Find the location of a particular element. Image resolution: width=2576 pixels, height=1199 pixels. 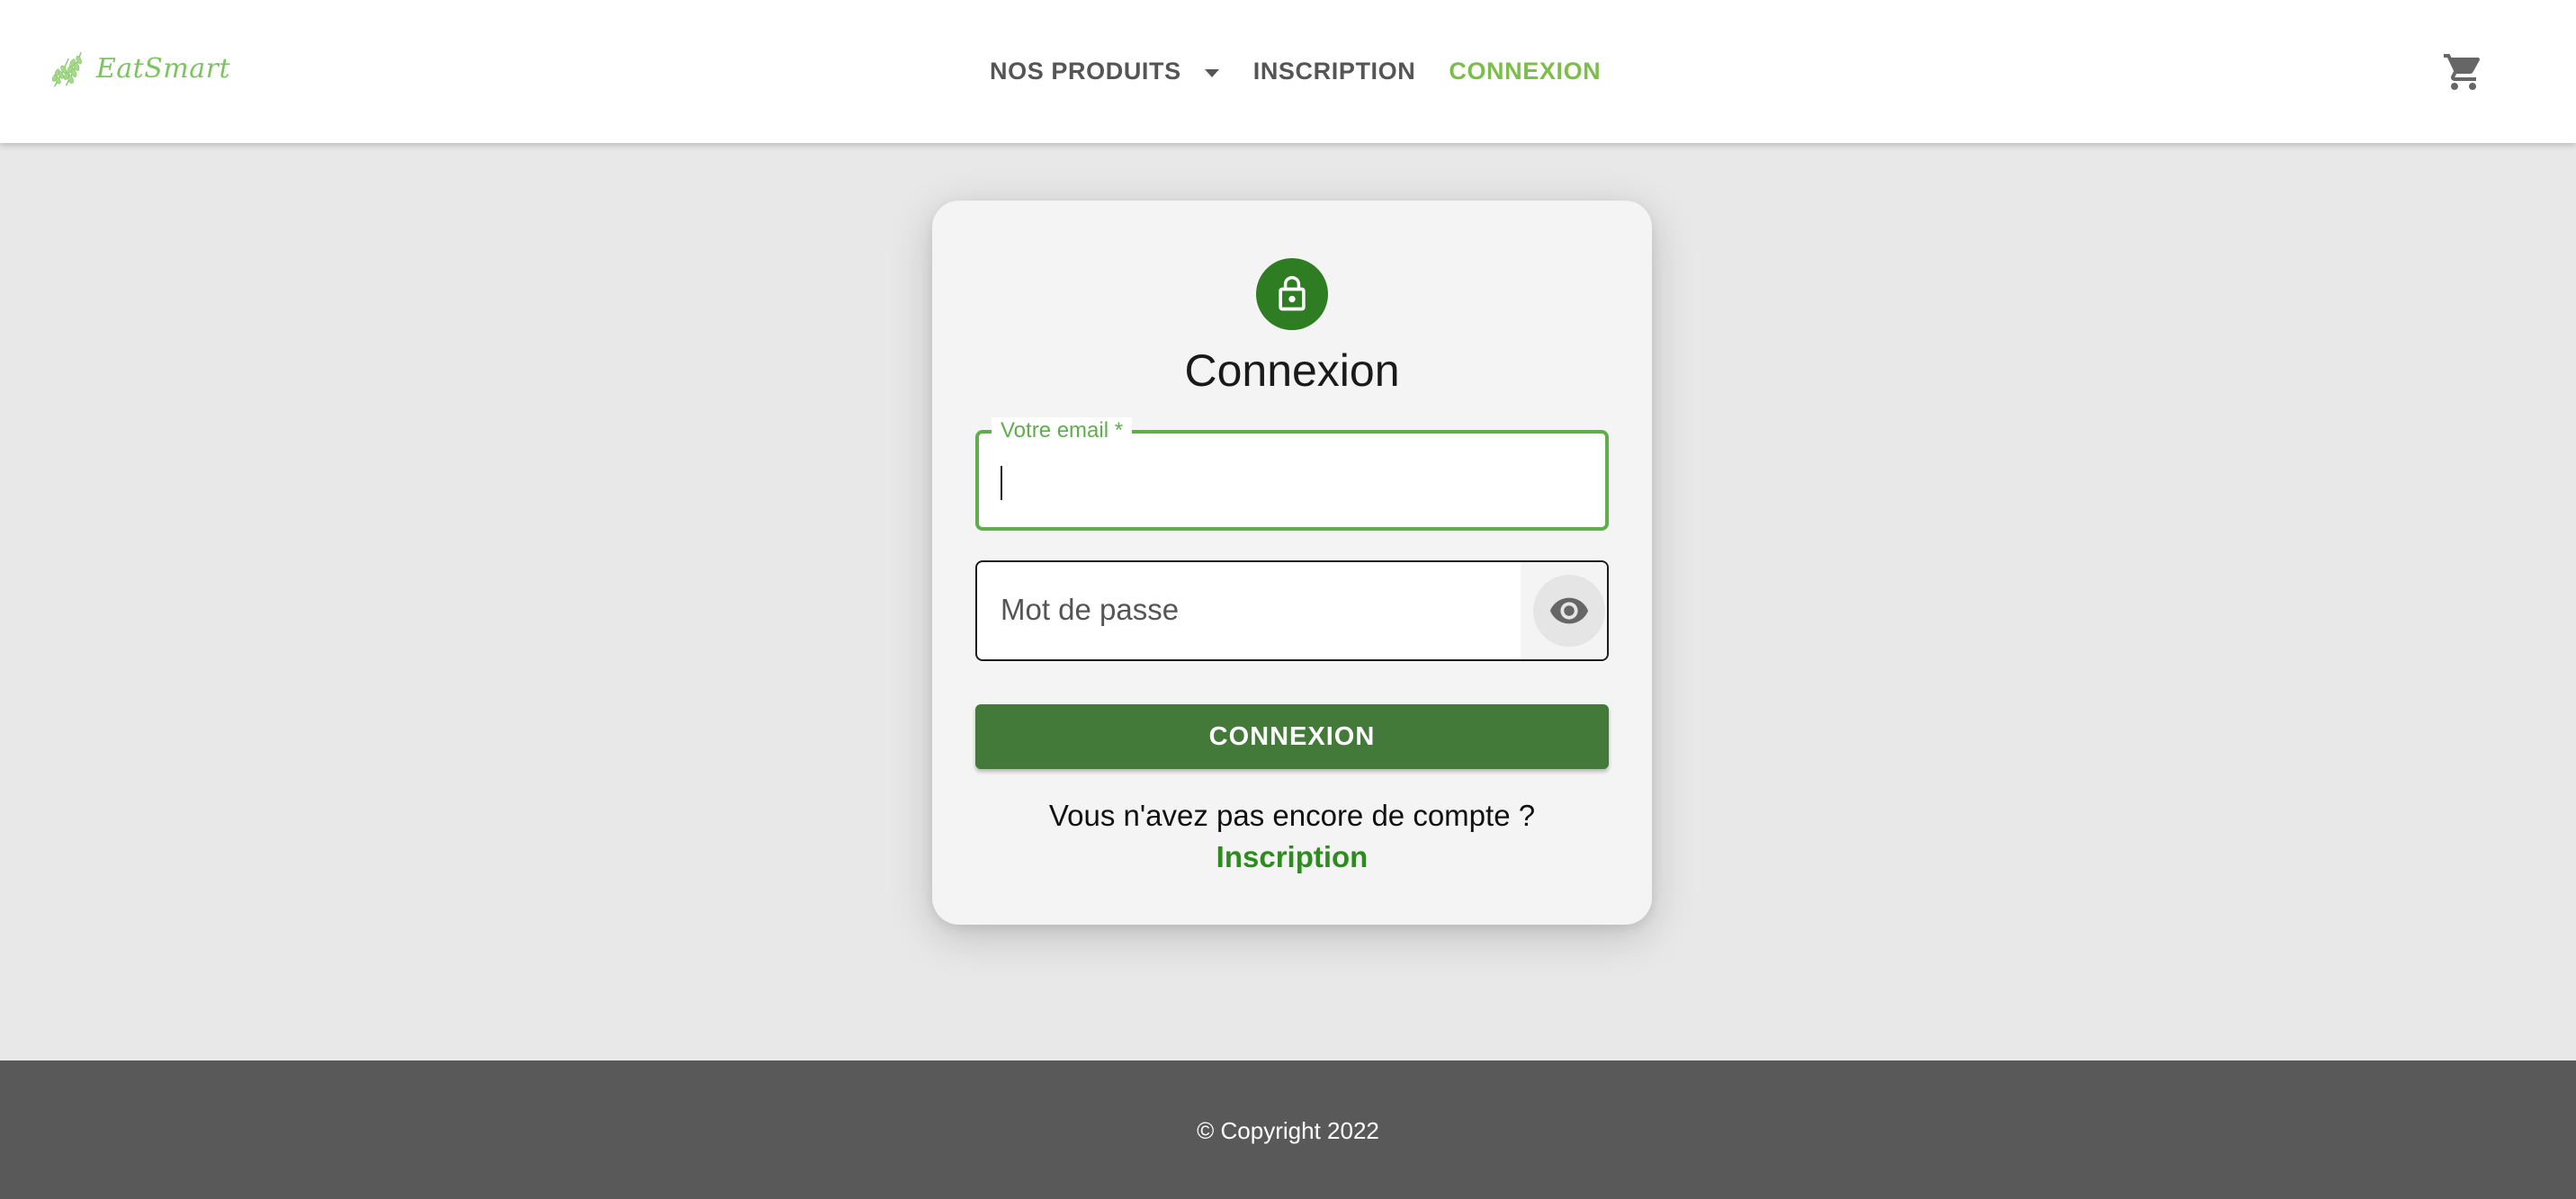

toggle-password-visibility-button is located at coordinates (1569, 611).